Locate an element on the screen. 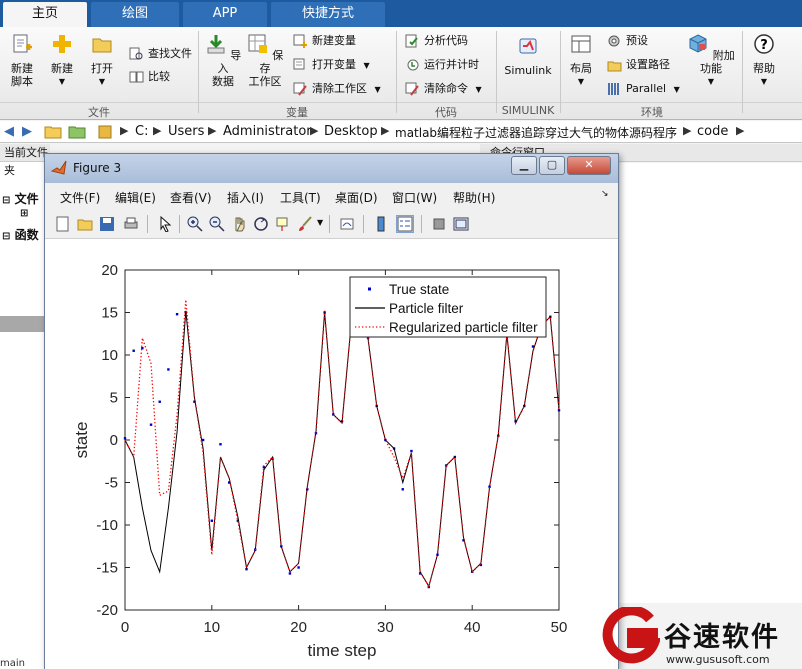 The image size is (802, 669). new-label: 新建 is located at coordinates (62, 68).